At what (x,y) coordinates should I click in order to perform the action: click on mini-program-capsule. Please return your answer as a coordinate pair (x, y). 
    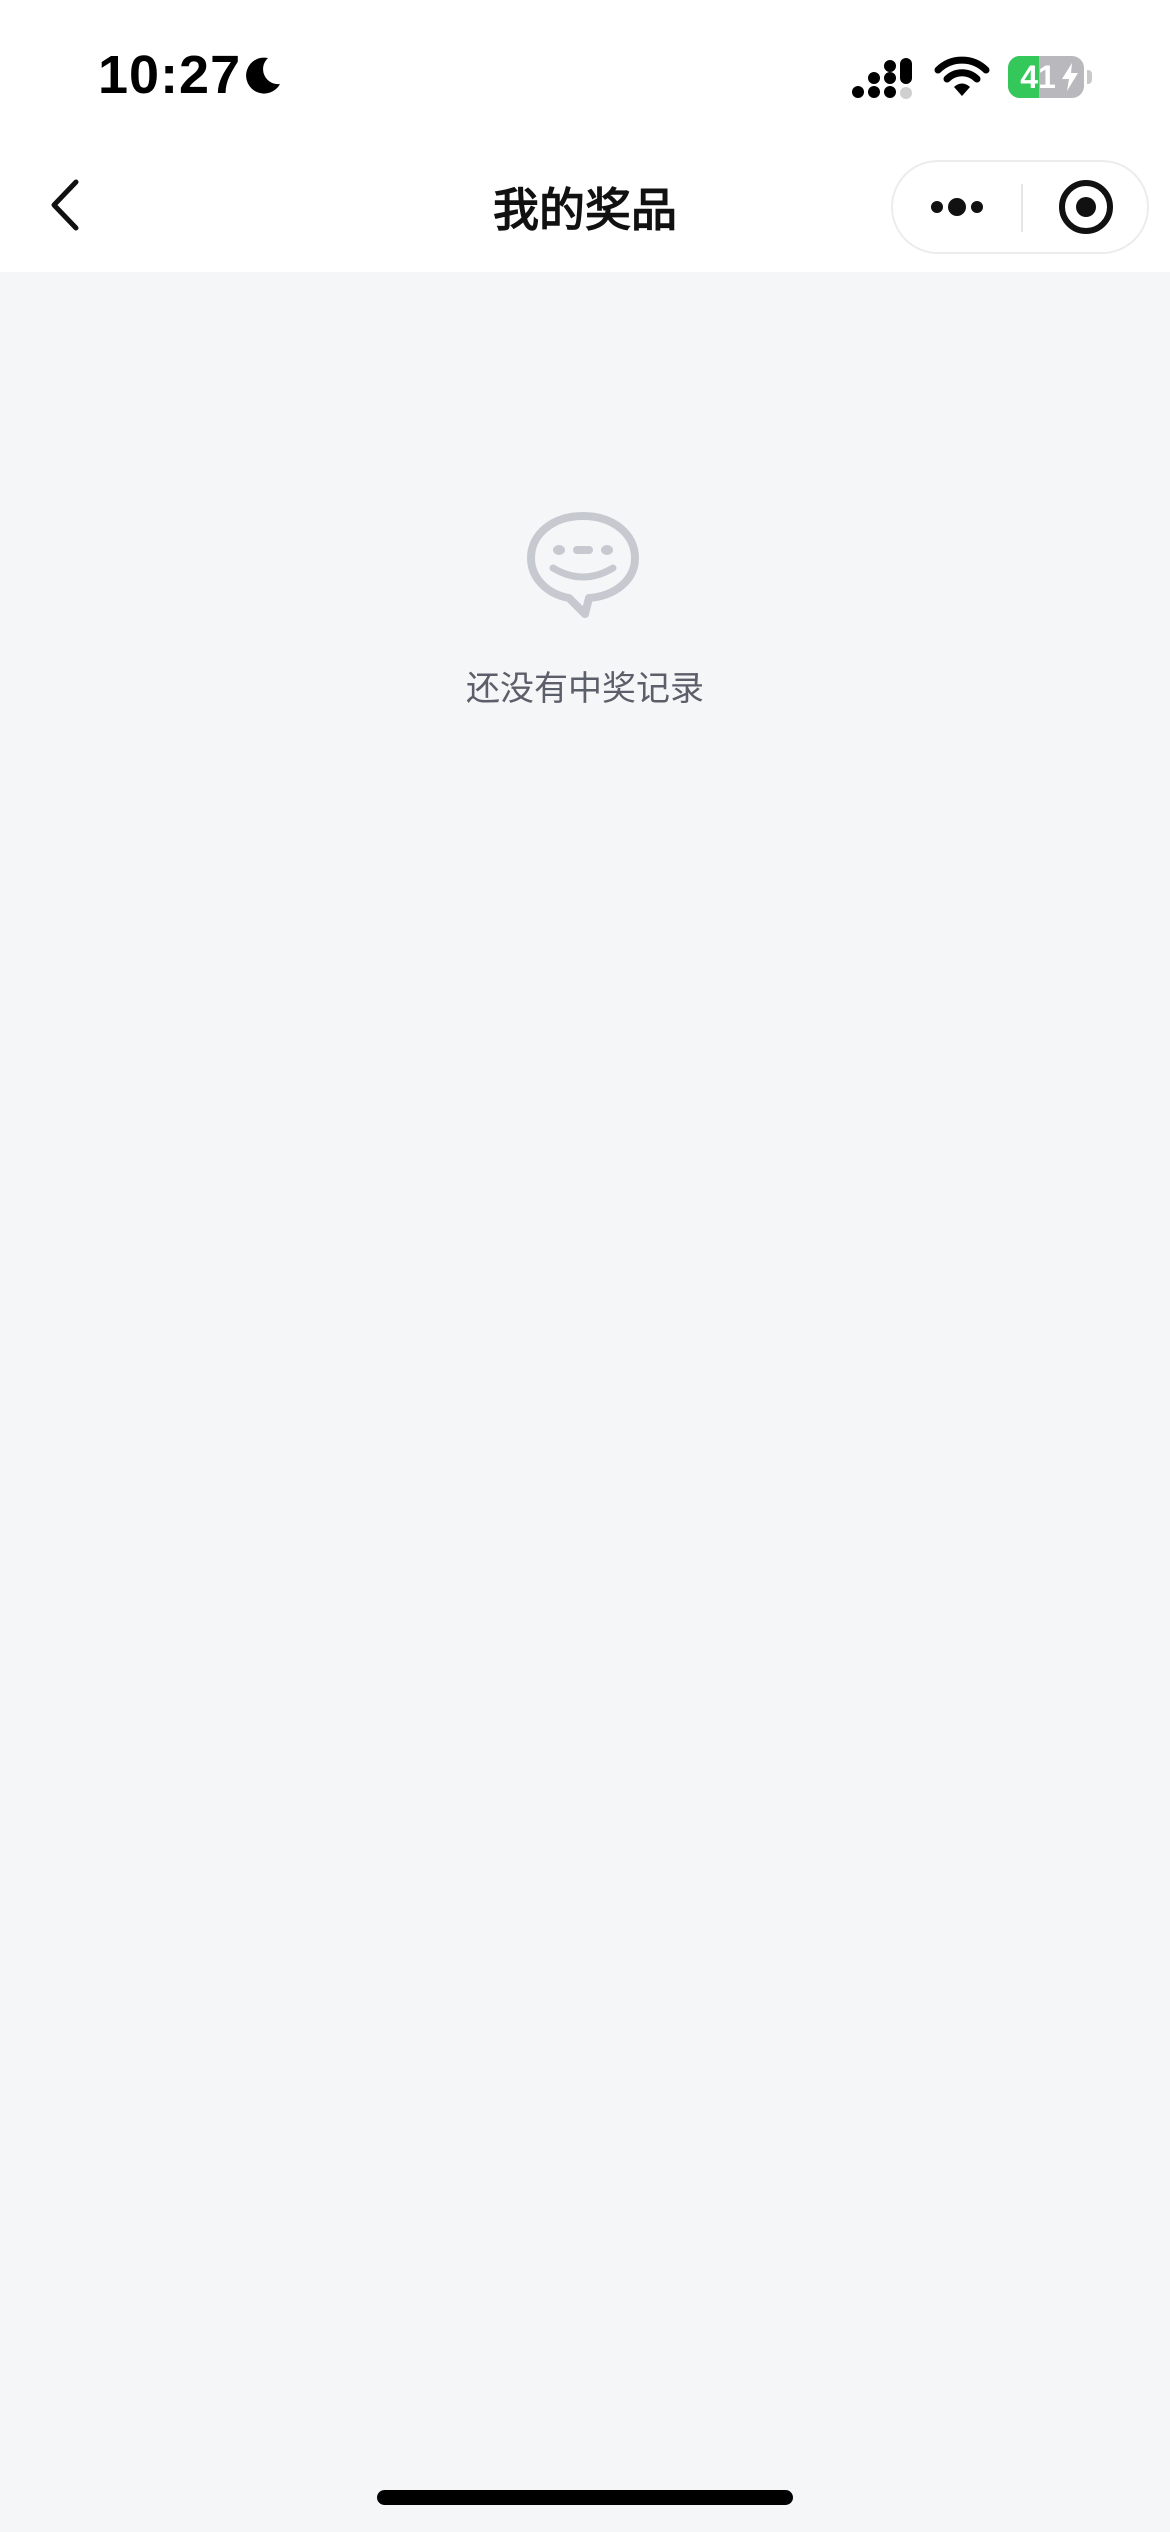
    Looking at the image, I should click on (1020, 207).